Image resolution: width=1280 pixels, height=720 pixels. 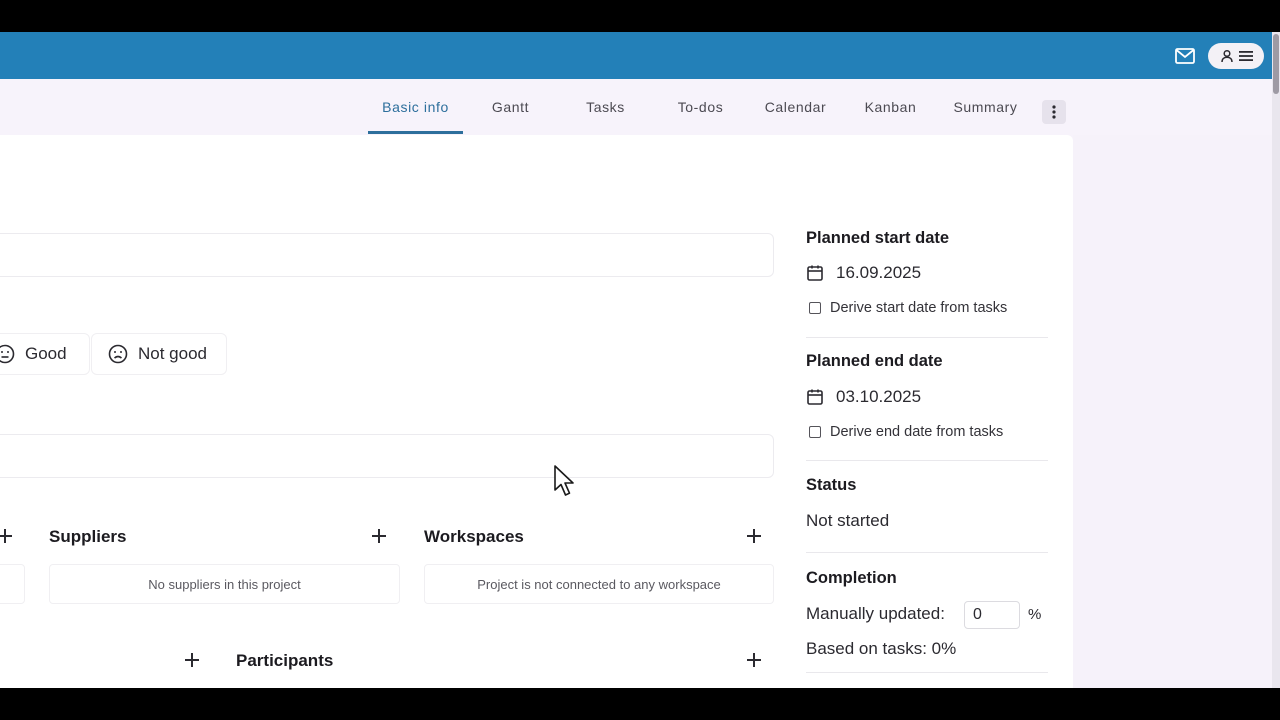 I want to click on vertical-dots-icon, so click(x=1054, y=112).